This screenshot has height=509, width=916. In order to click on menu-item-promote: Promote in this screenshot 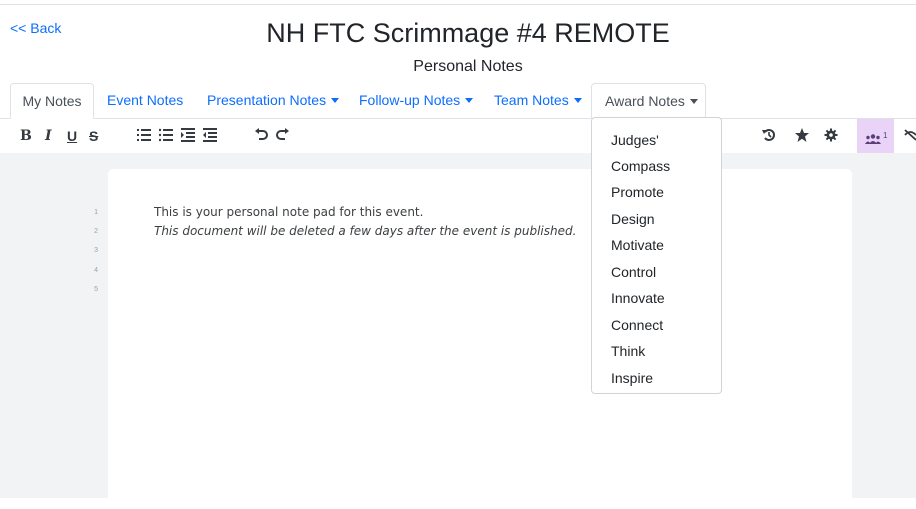, I will do `click(637, 192)`.